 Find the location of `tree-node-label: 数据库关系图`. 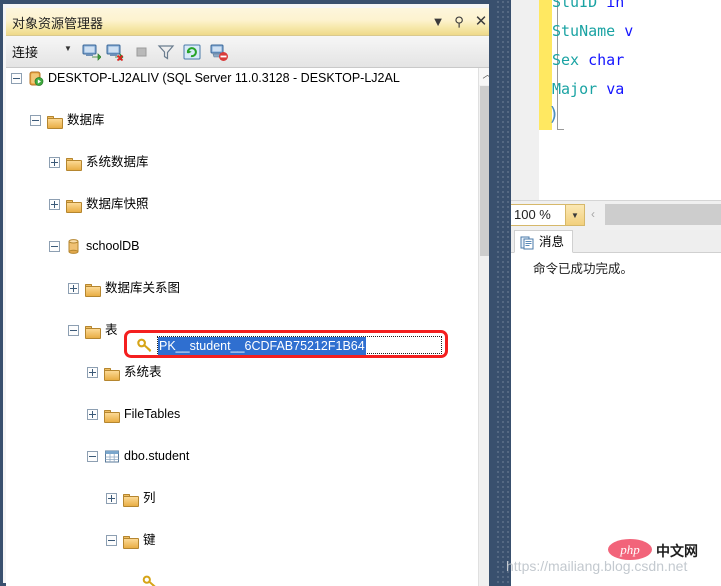

tree-node-label: 数据库关系图 is located at coordinates (143, 288).